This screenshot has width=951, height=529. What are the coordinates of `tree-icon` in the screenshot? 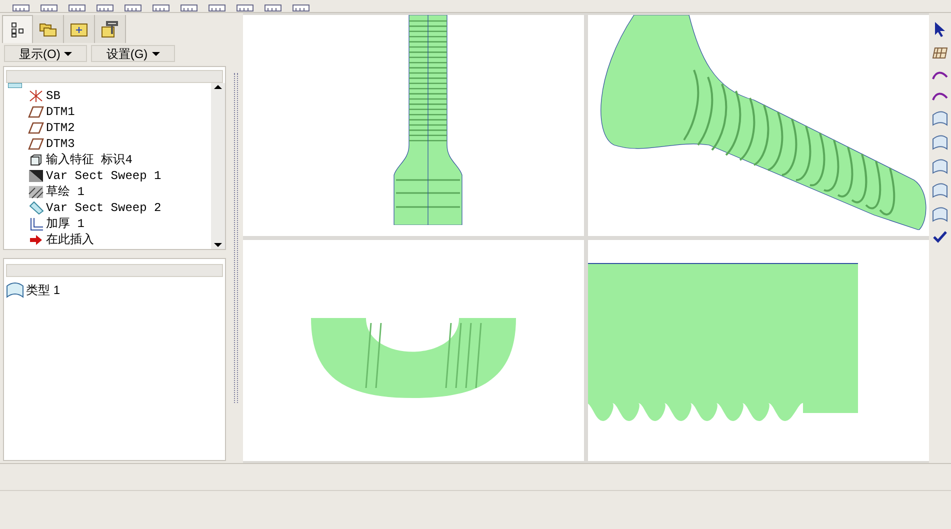 It's located at (17, 30).